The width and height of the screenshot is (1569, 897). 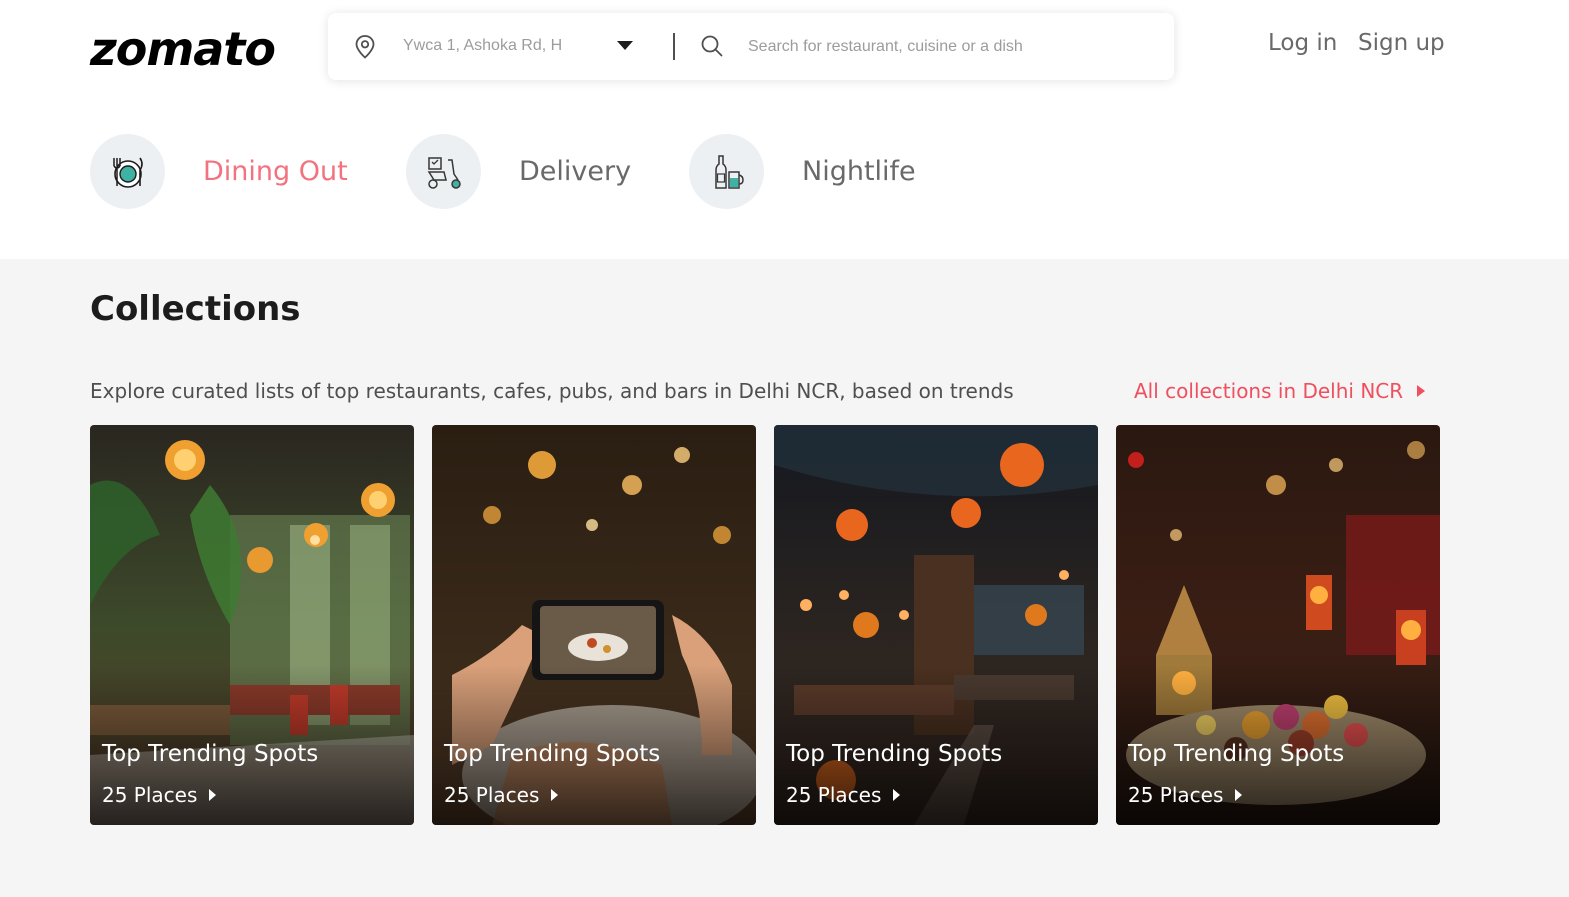 I want to click on location-value: Ywca 1, Ashoka Rd, H, so click(x=482, y=46).